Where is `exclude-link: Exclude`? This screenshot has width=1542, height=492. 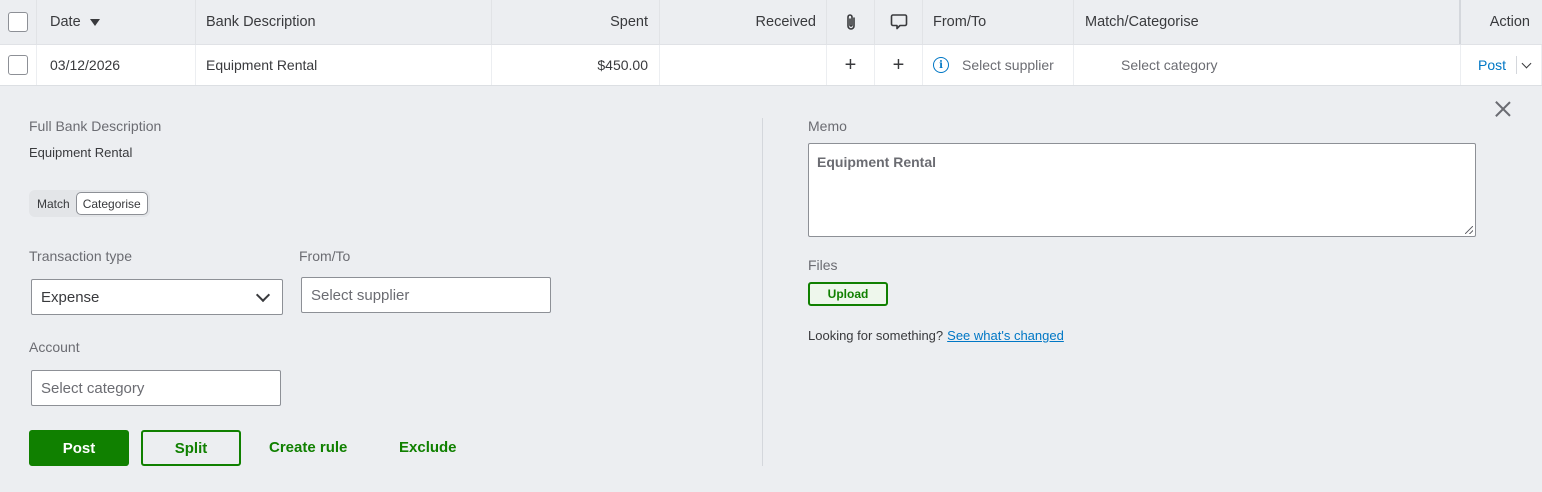 exclude-link: Exclude is located at coordinates (428, 447).